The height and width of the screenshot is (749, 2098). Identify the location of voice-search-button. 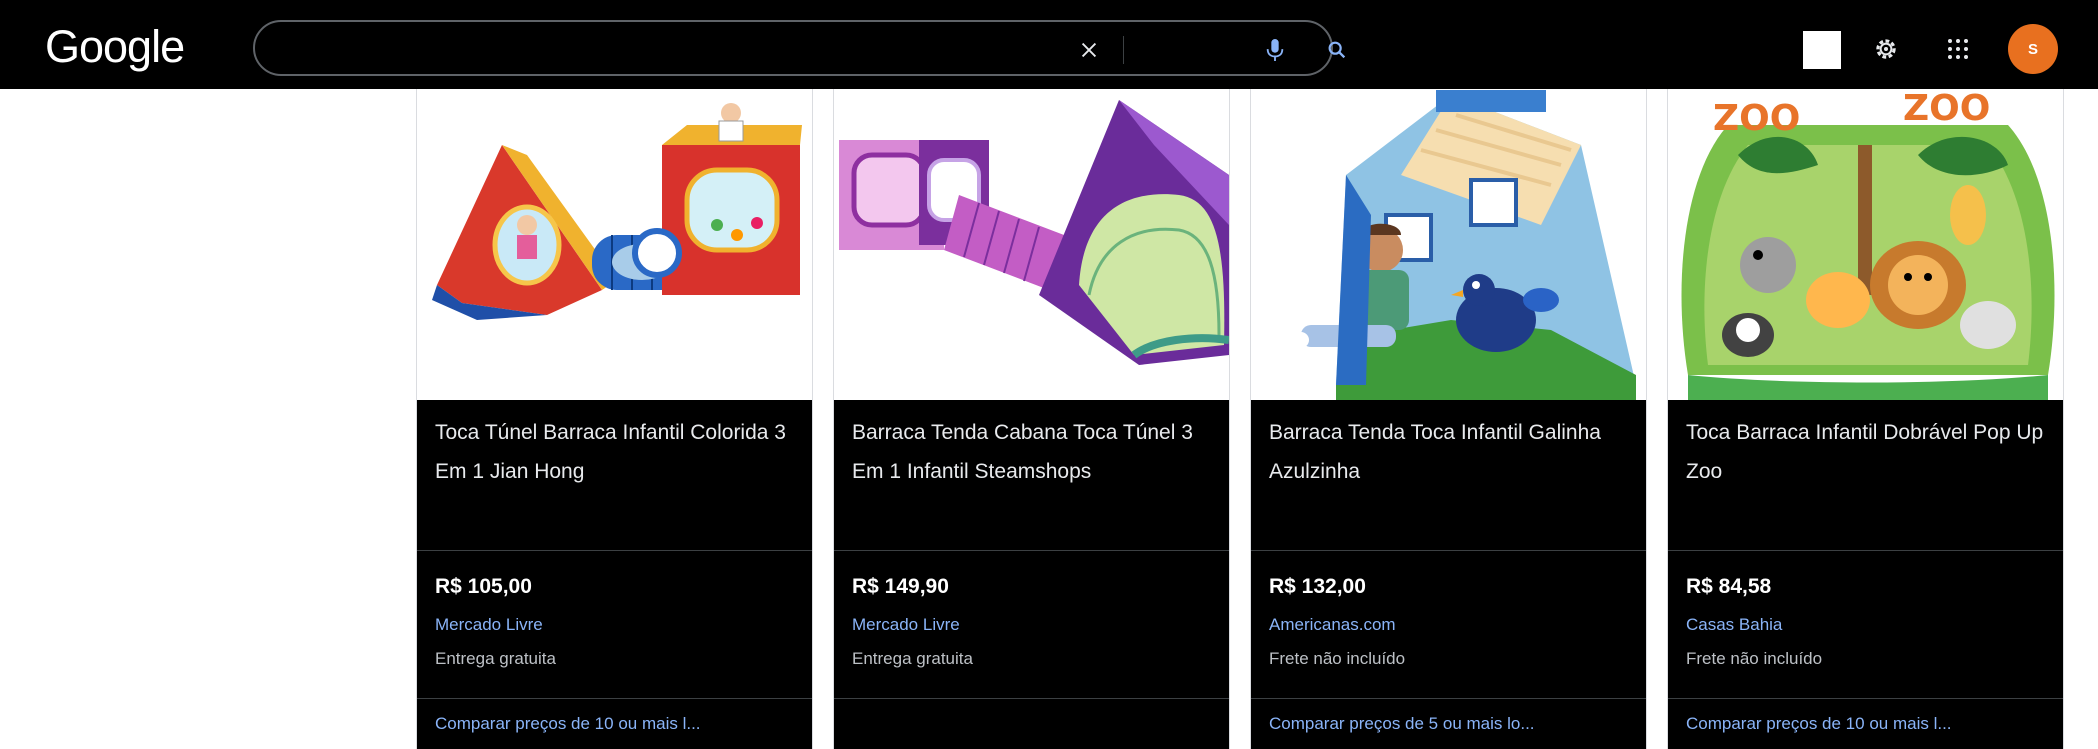
(1275, 50).